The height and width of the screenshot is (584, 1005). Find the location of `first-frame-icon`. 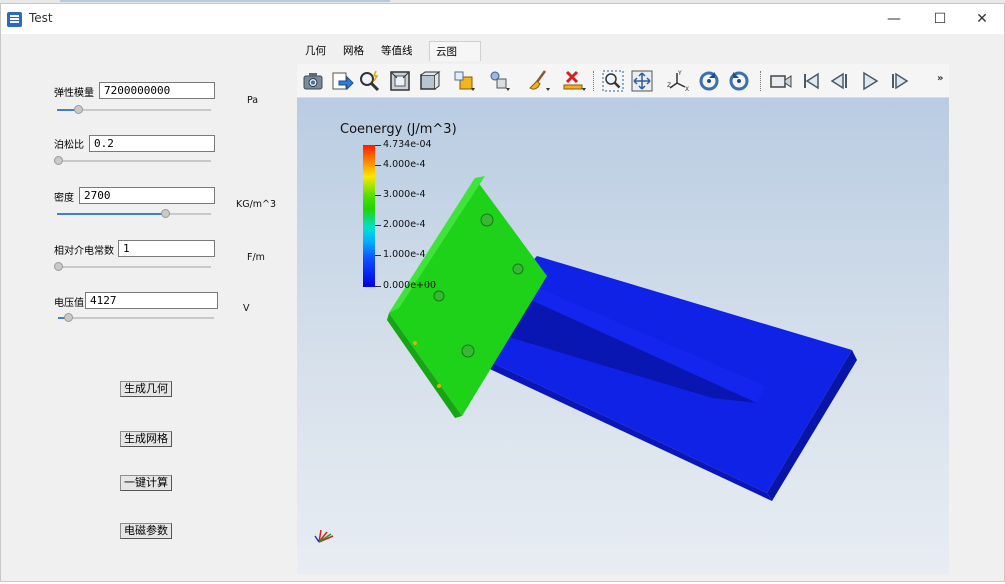

first-frame-icon is located at coordinates (811, 81).